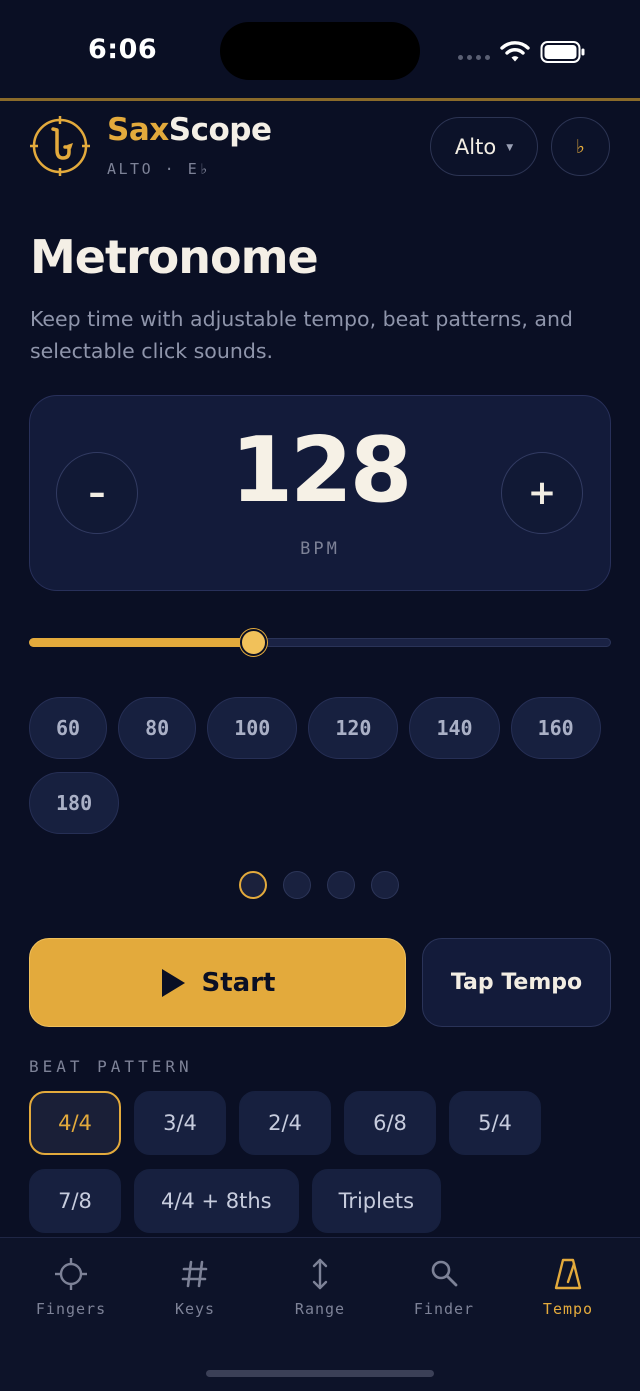 The height and width of the screenshot is (1391, 640). I want to click on brand-subtitle: ALTO · E♭, so click(159, 169).